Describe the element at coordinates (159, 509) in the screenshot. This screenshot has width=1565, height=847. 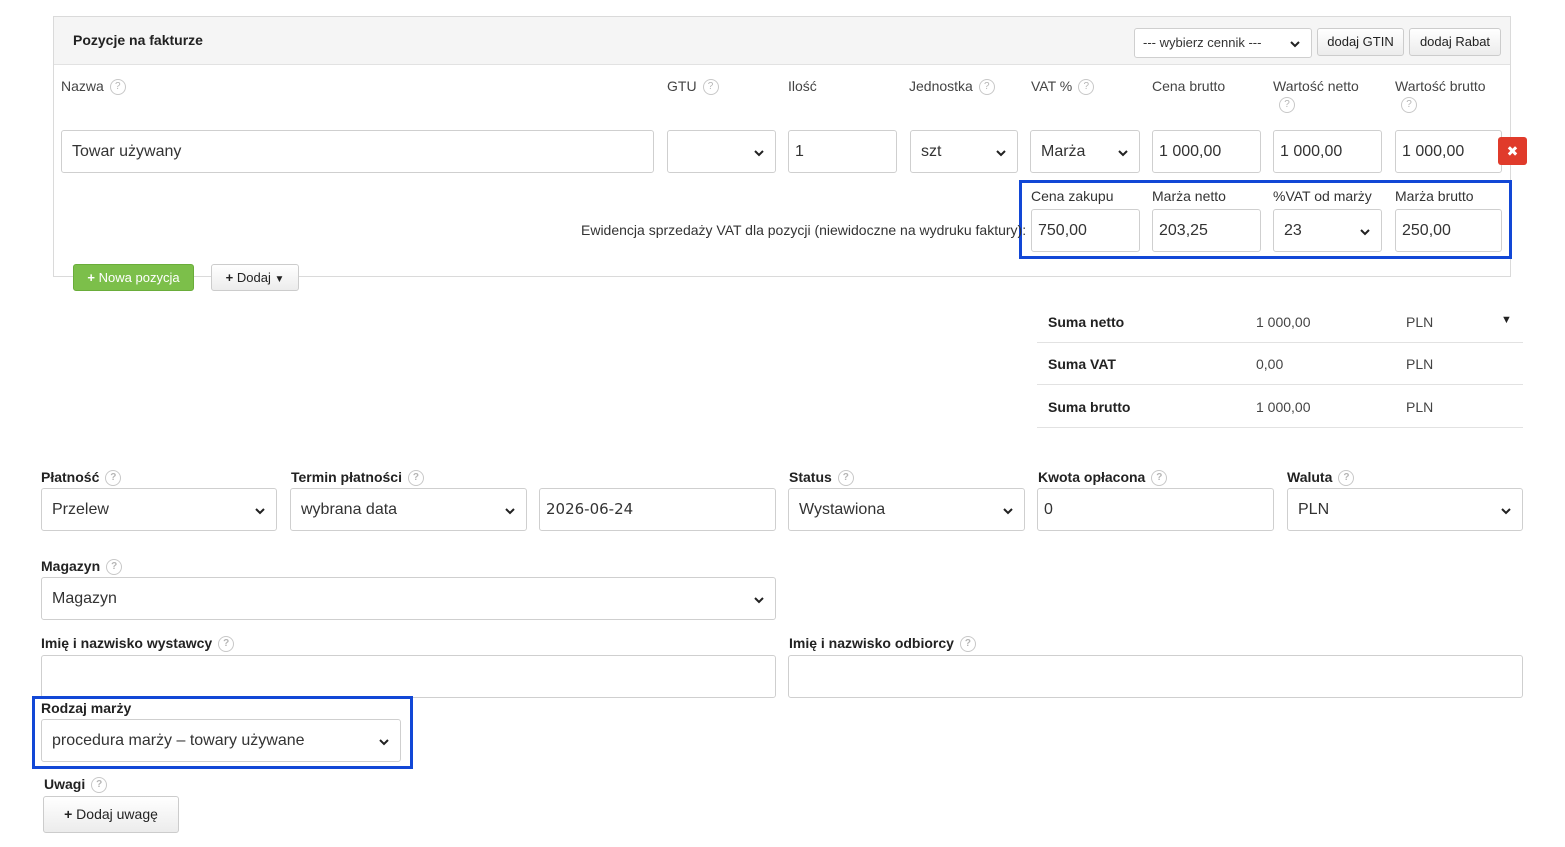
I see `payment-select: Przelew` at that location.